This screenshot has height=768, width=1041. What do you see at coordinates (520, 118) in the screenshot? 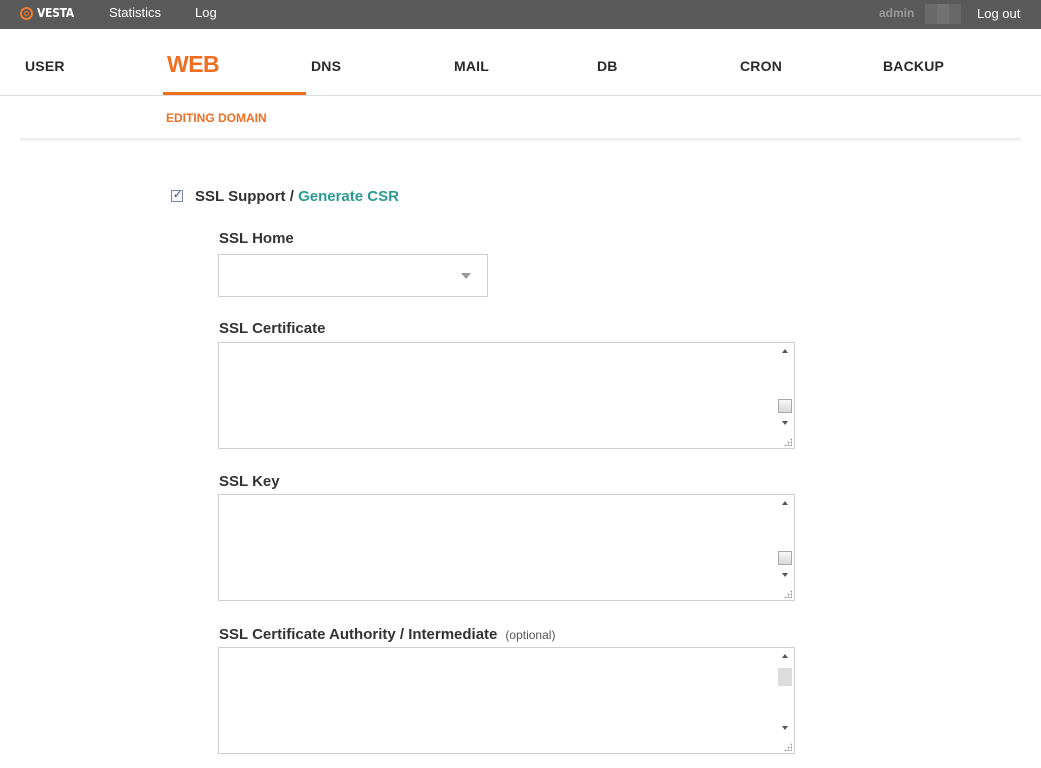
I see `sub-nav` at bounding box center [520, 118].